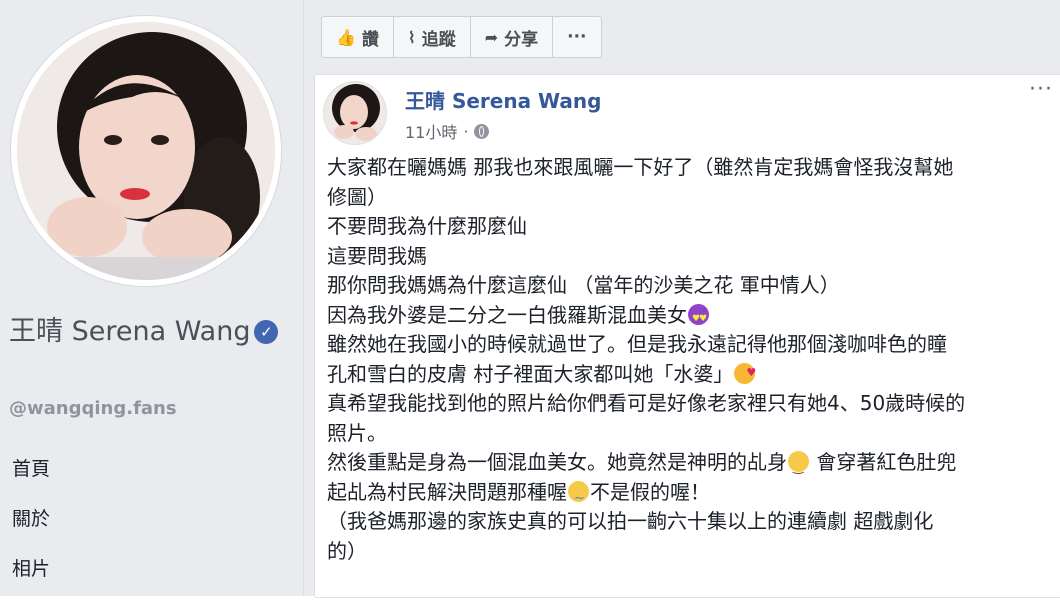  Describe the element at coordinates (689, 227) in the screenshot. I see `post-line: 不要問我為什麼那麼仙` at that location.